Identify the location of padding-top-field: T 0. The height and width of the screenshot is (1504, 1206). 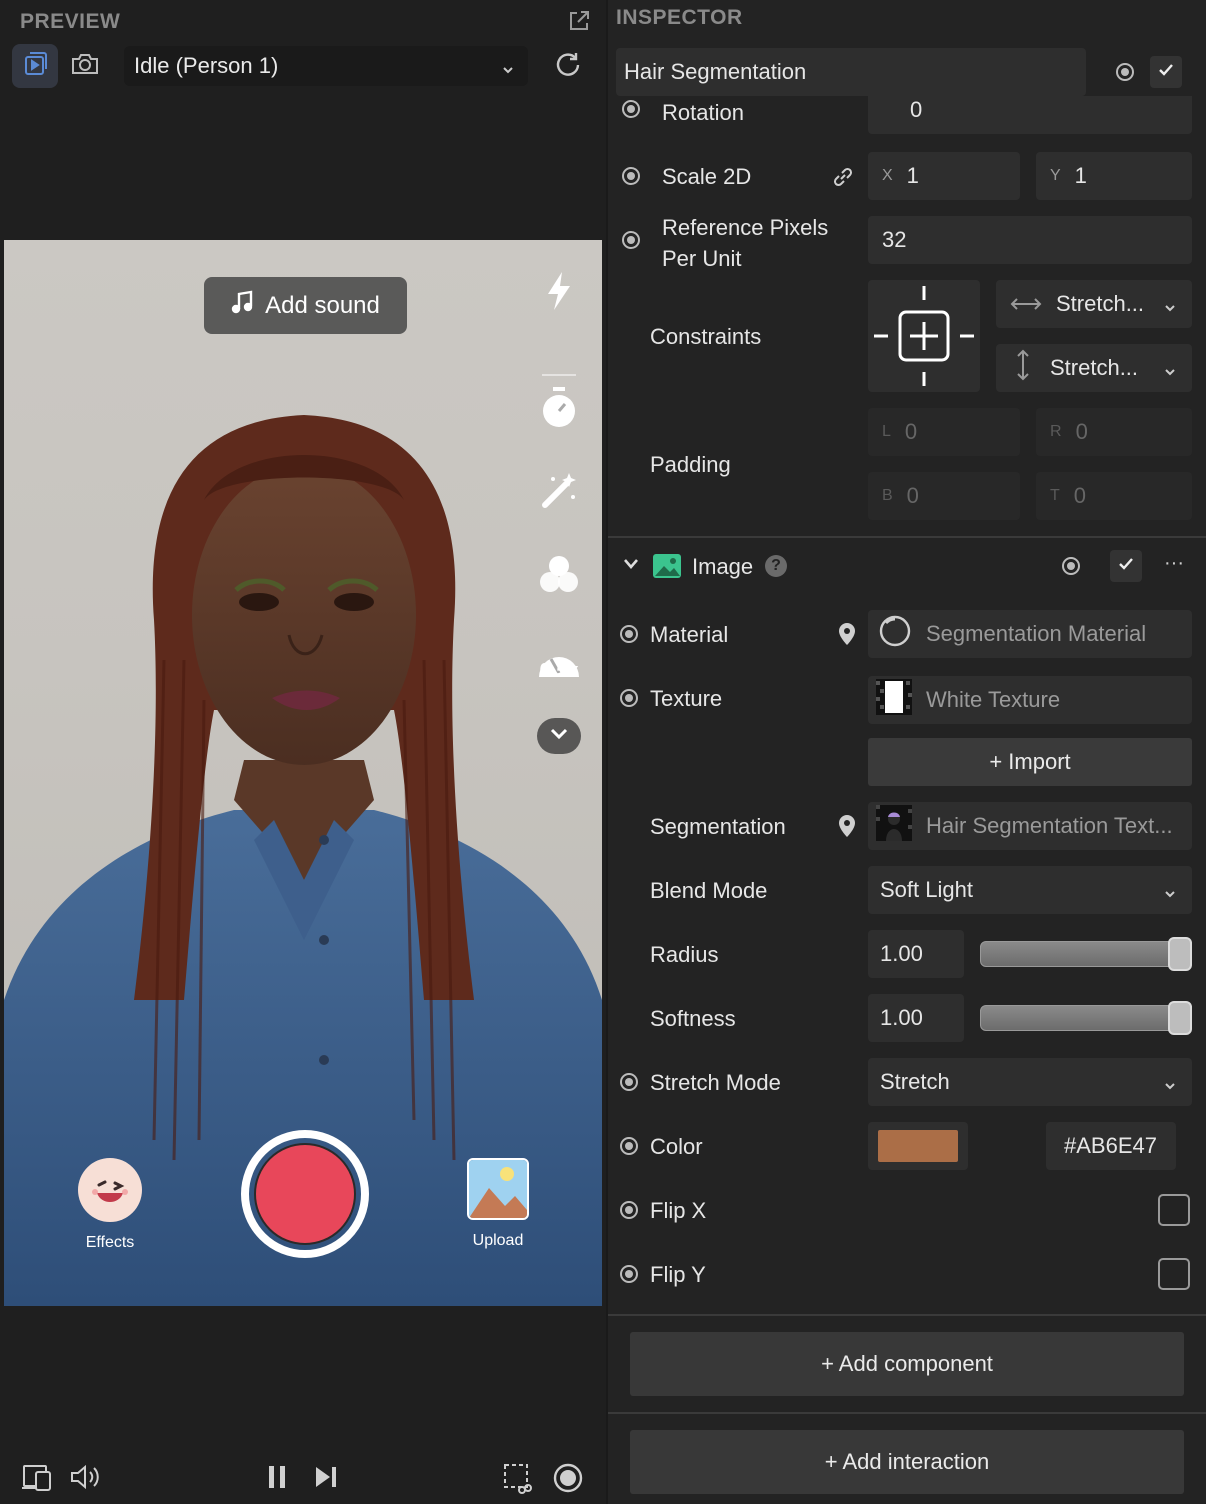
(1114, 496).